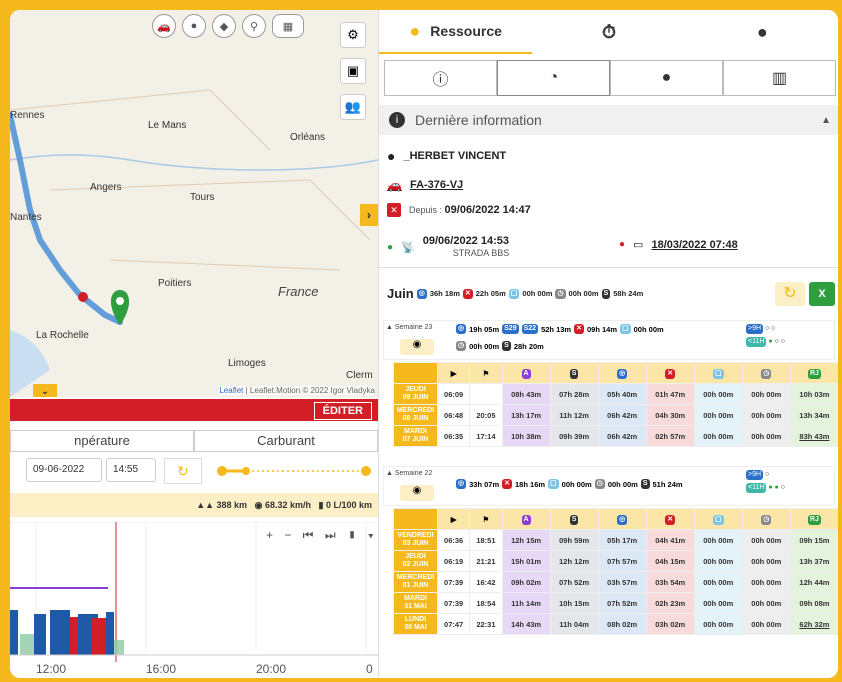 This screenshot has height=682, width=842. I want to click on col-pause: ◷, so click(766, 519).